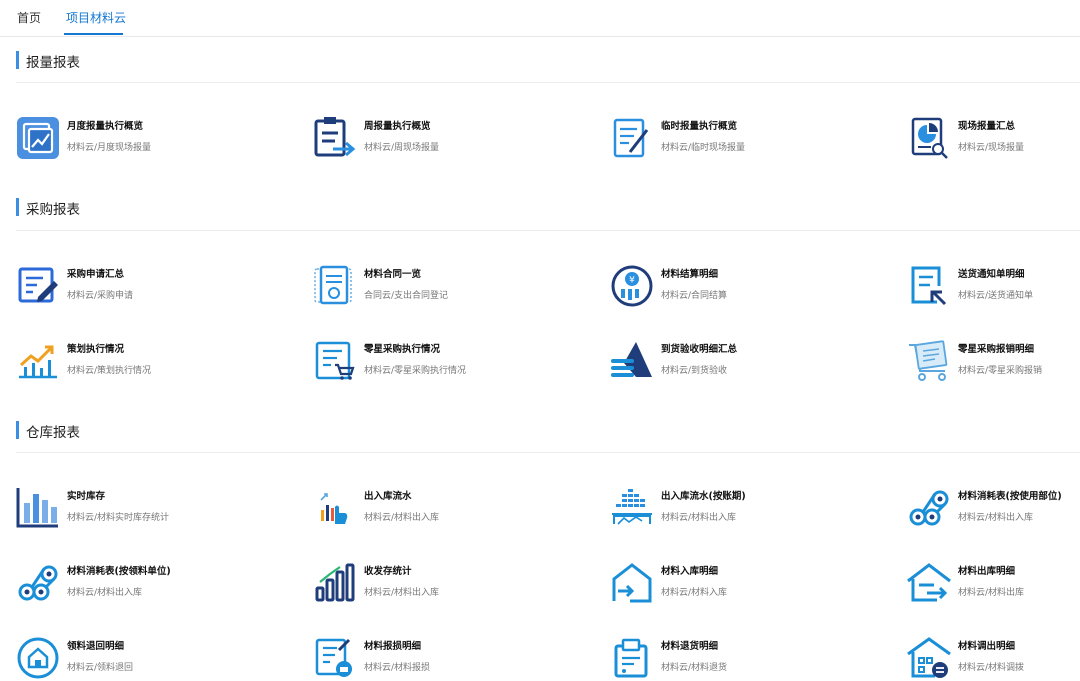 Image resolution: width=1080 pixels, height=681 pixels. Describe the element at coordinates (690, 571) in the screenshot. I see `report-name: 材料入库明细` at that location.